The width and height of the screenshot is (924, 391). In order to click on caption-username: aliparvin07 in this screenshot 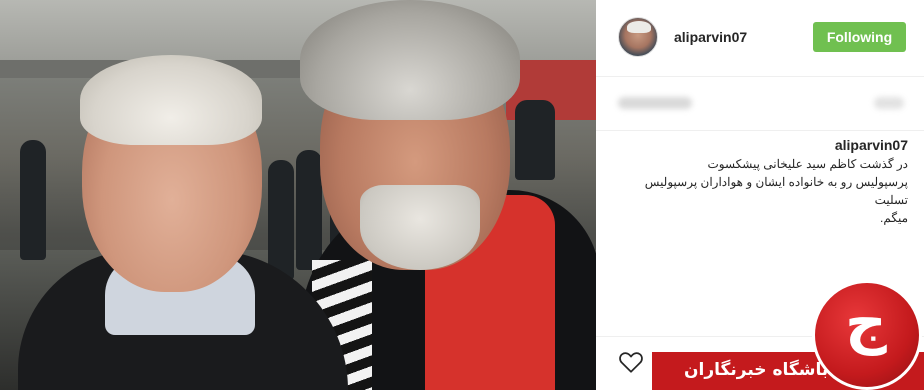, I will do `click(871, 145)`.